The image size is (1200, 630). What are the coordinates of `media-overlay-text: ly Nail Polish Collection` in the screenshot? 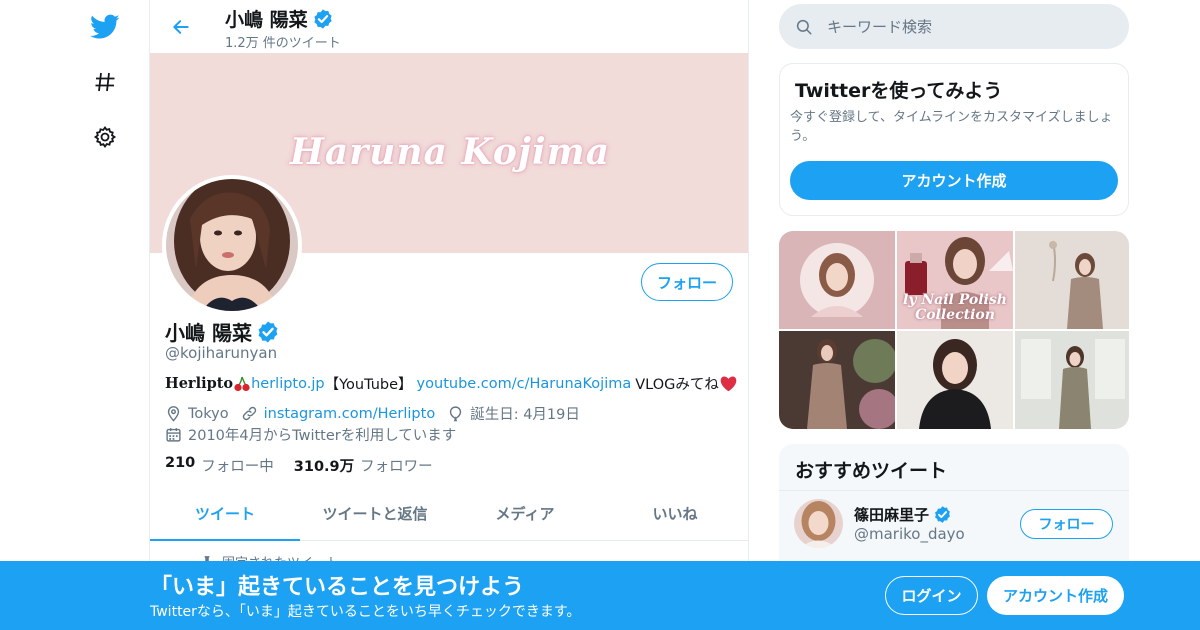 It's located at (955, 308).